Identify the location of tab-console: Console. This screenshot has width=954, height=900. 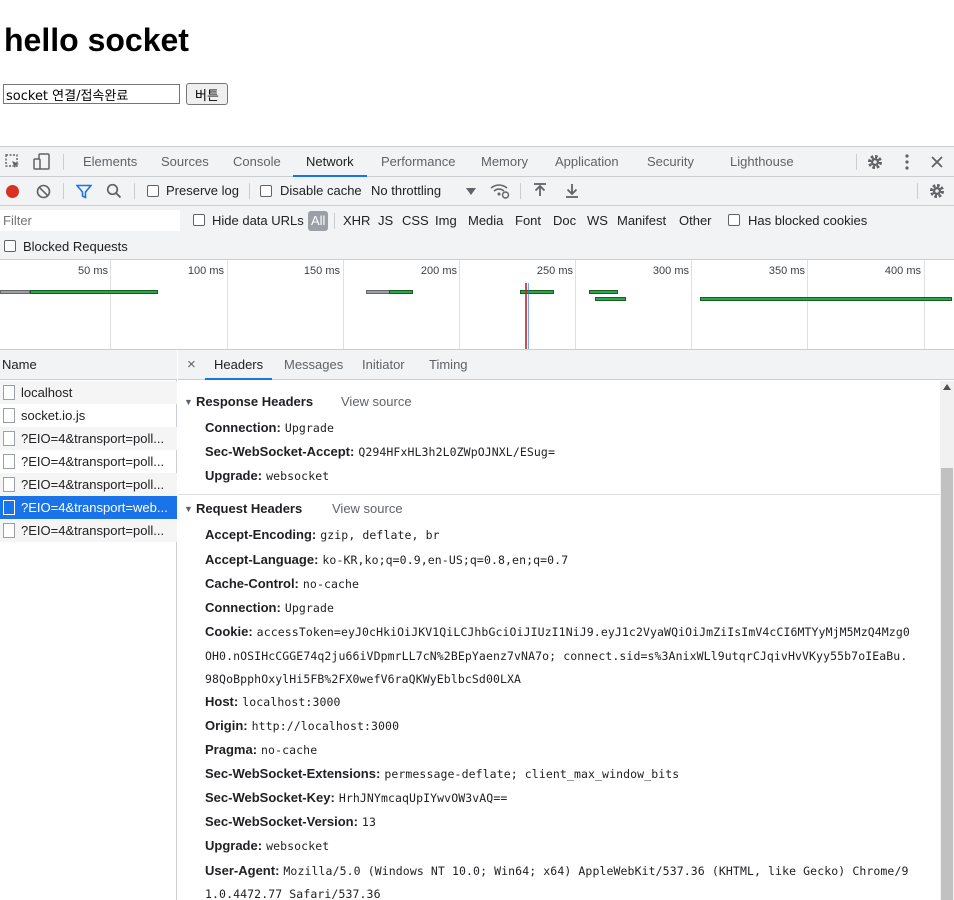
(257, 162).